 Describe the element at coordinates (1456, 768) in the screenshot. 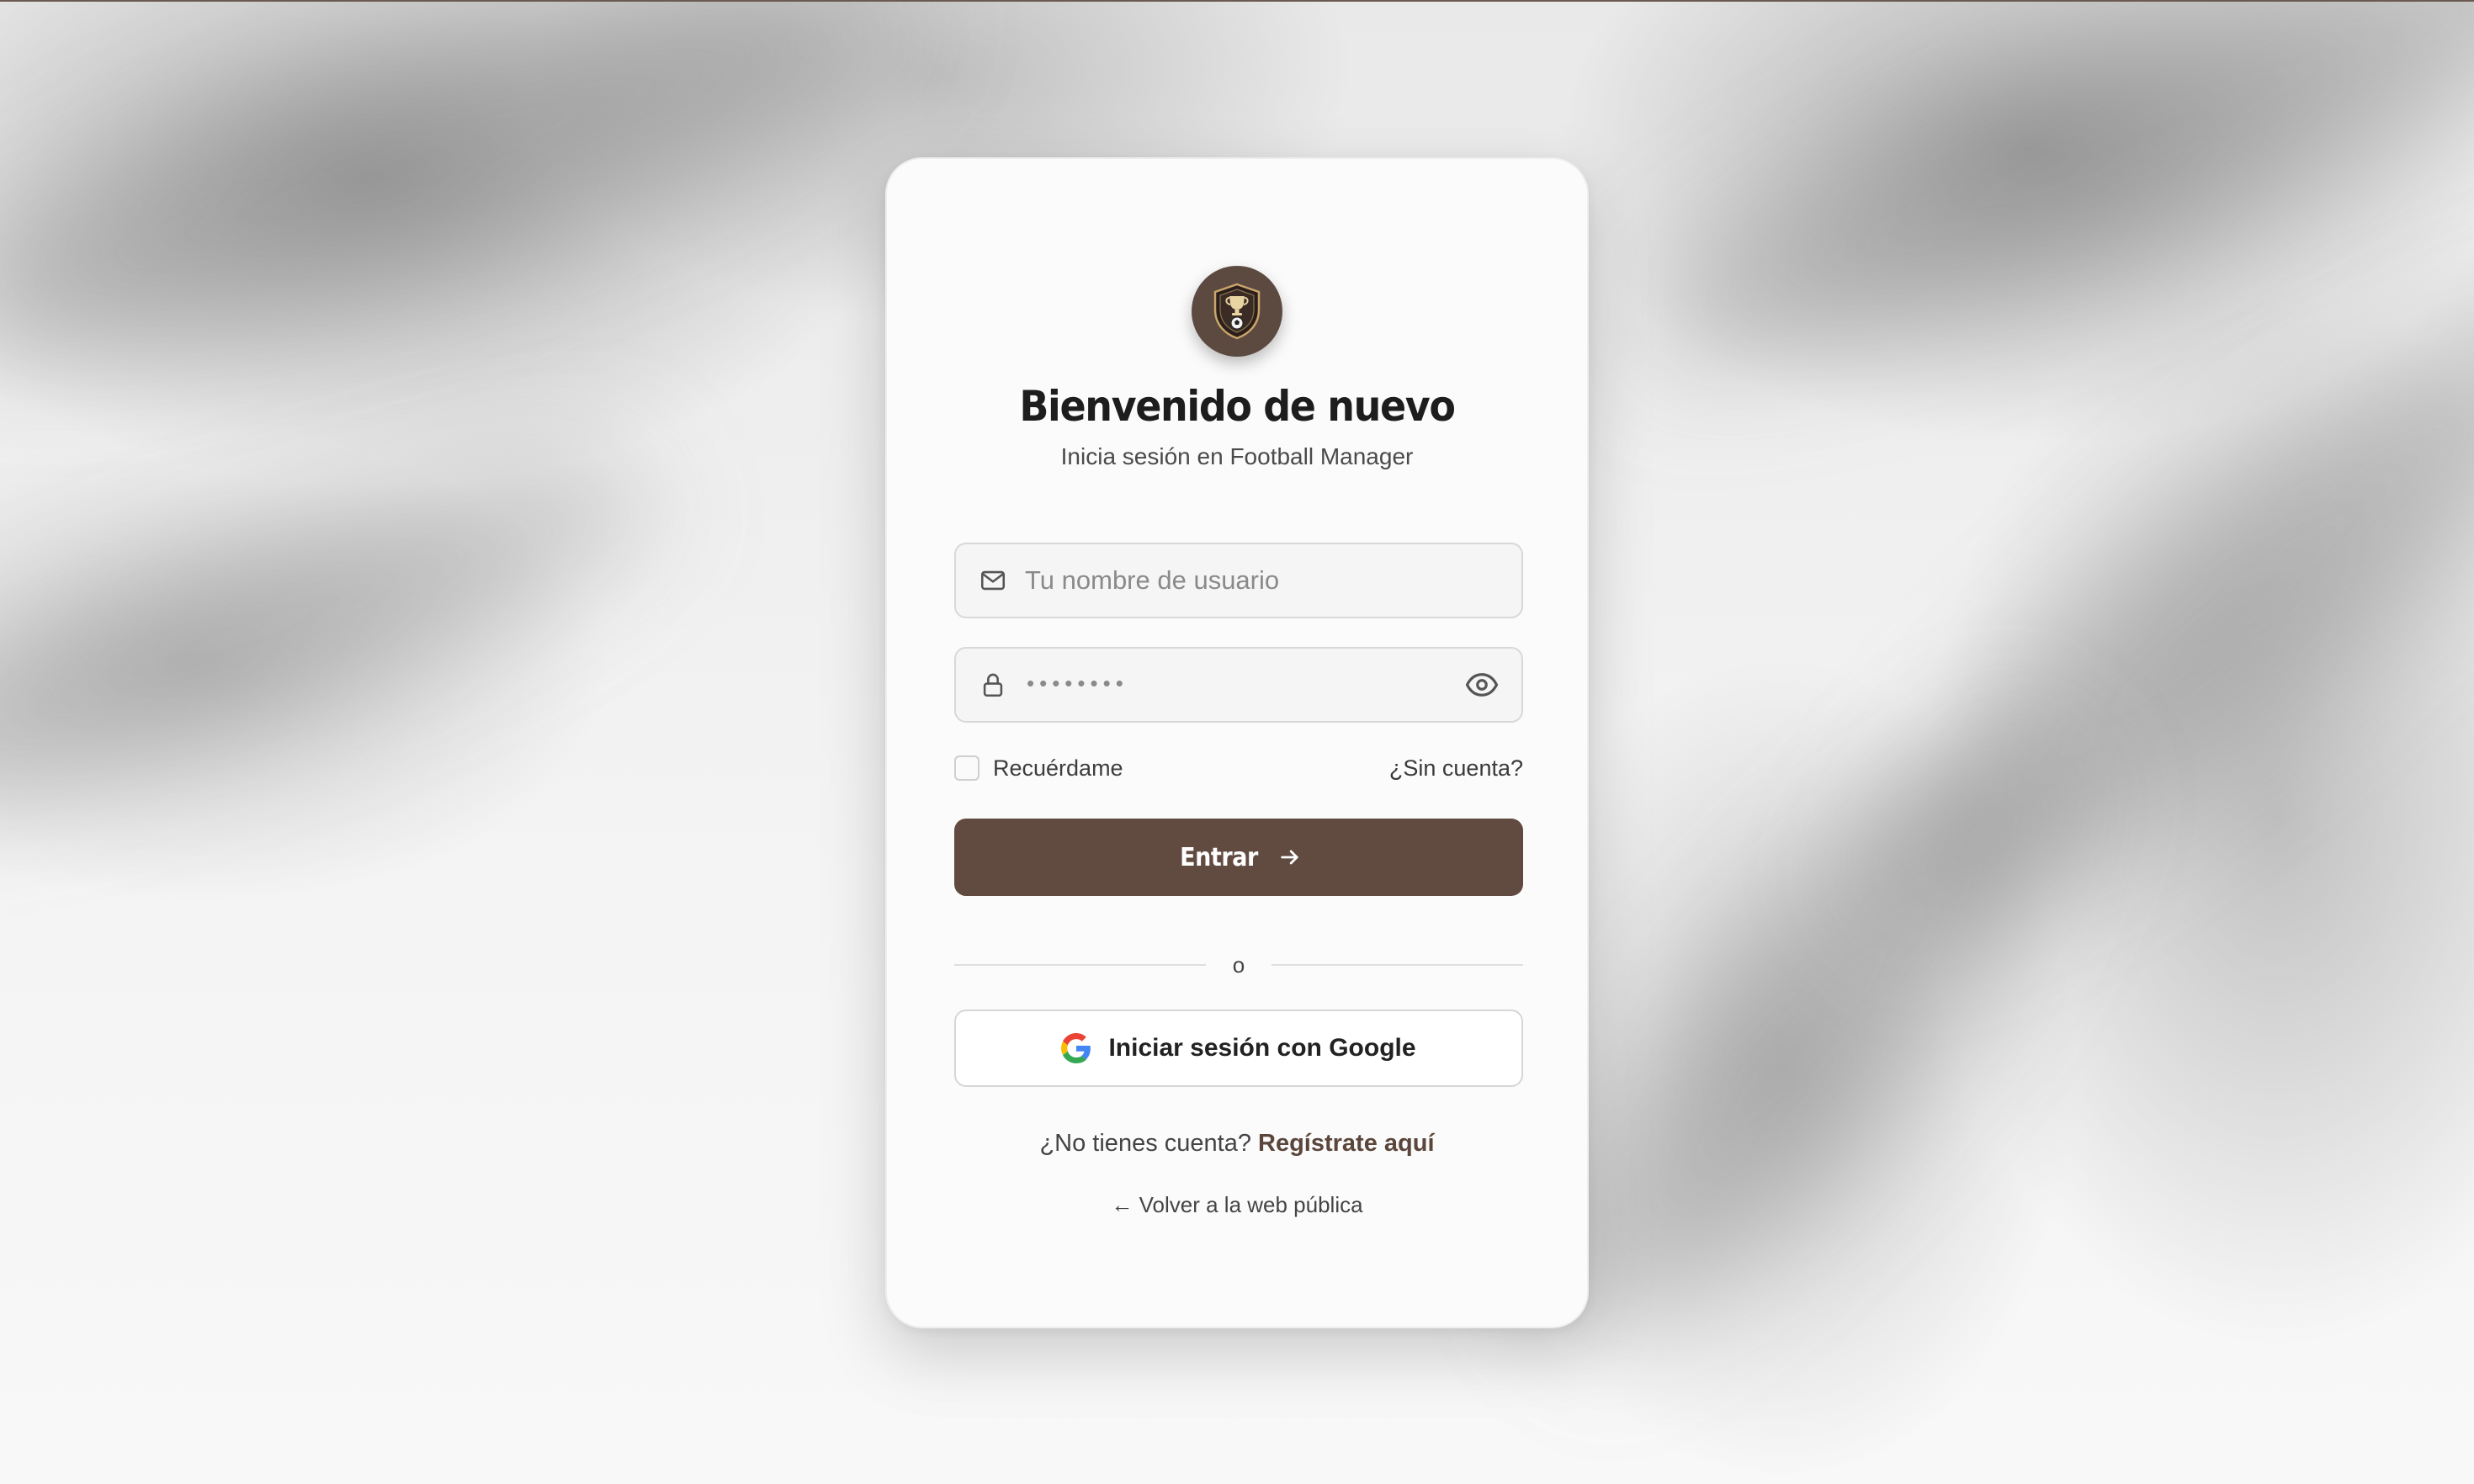

I see `no-account-link: ¿Sin cuenta?` at that location.